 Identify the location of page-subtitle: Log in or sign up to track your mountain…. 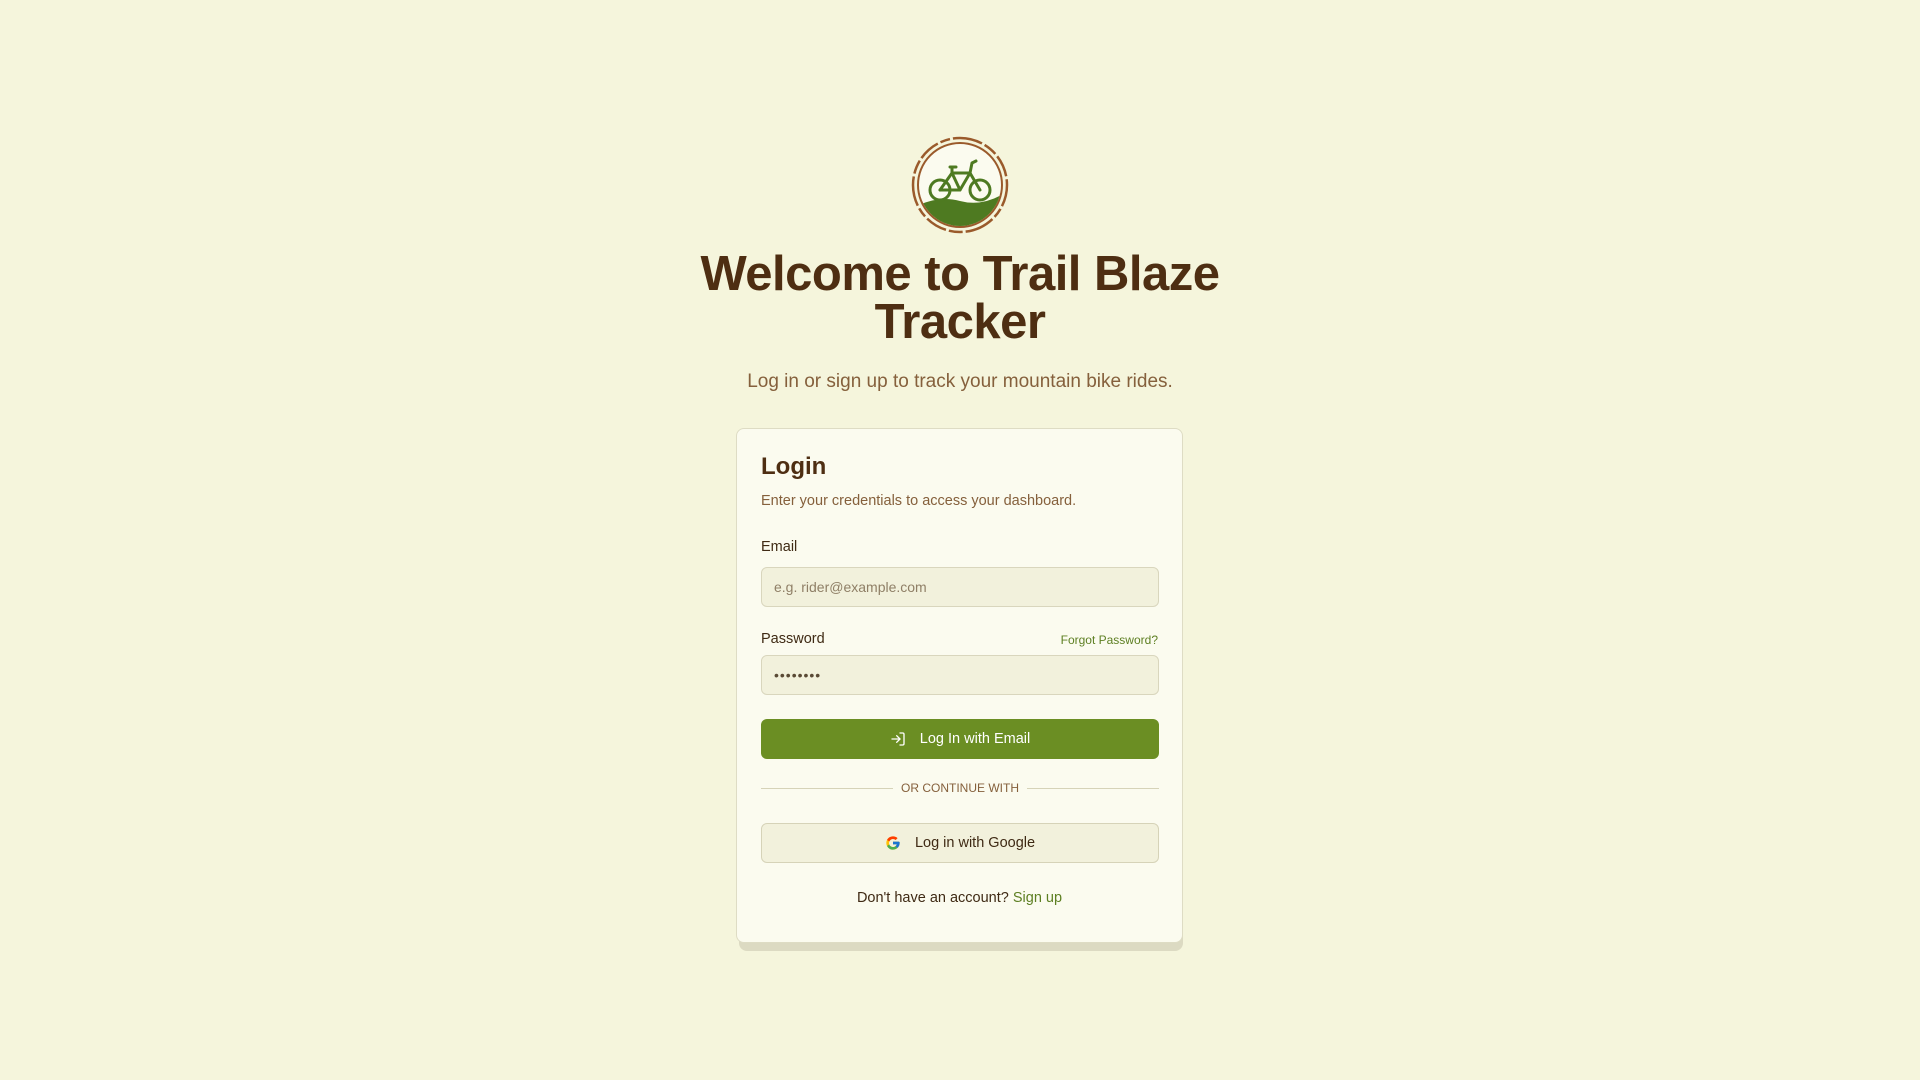
(960, 381).